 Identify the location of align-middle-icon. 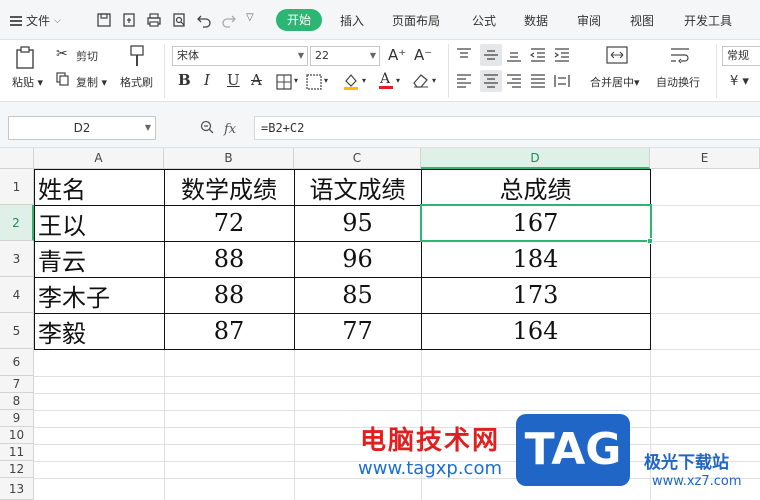
(491, 55).